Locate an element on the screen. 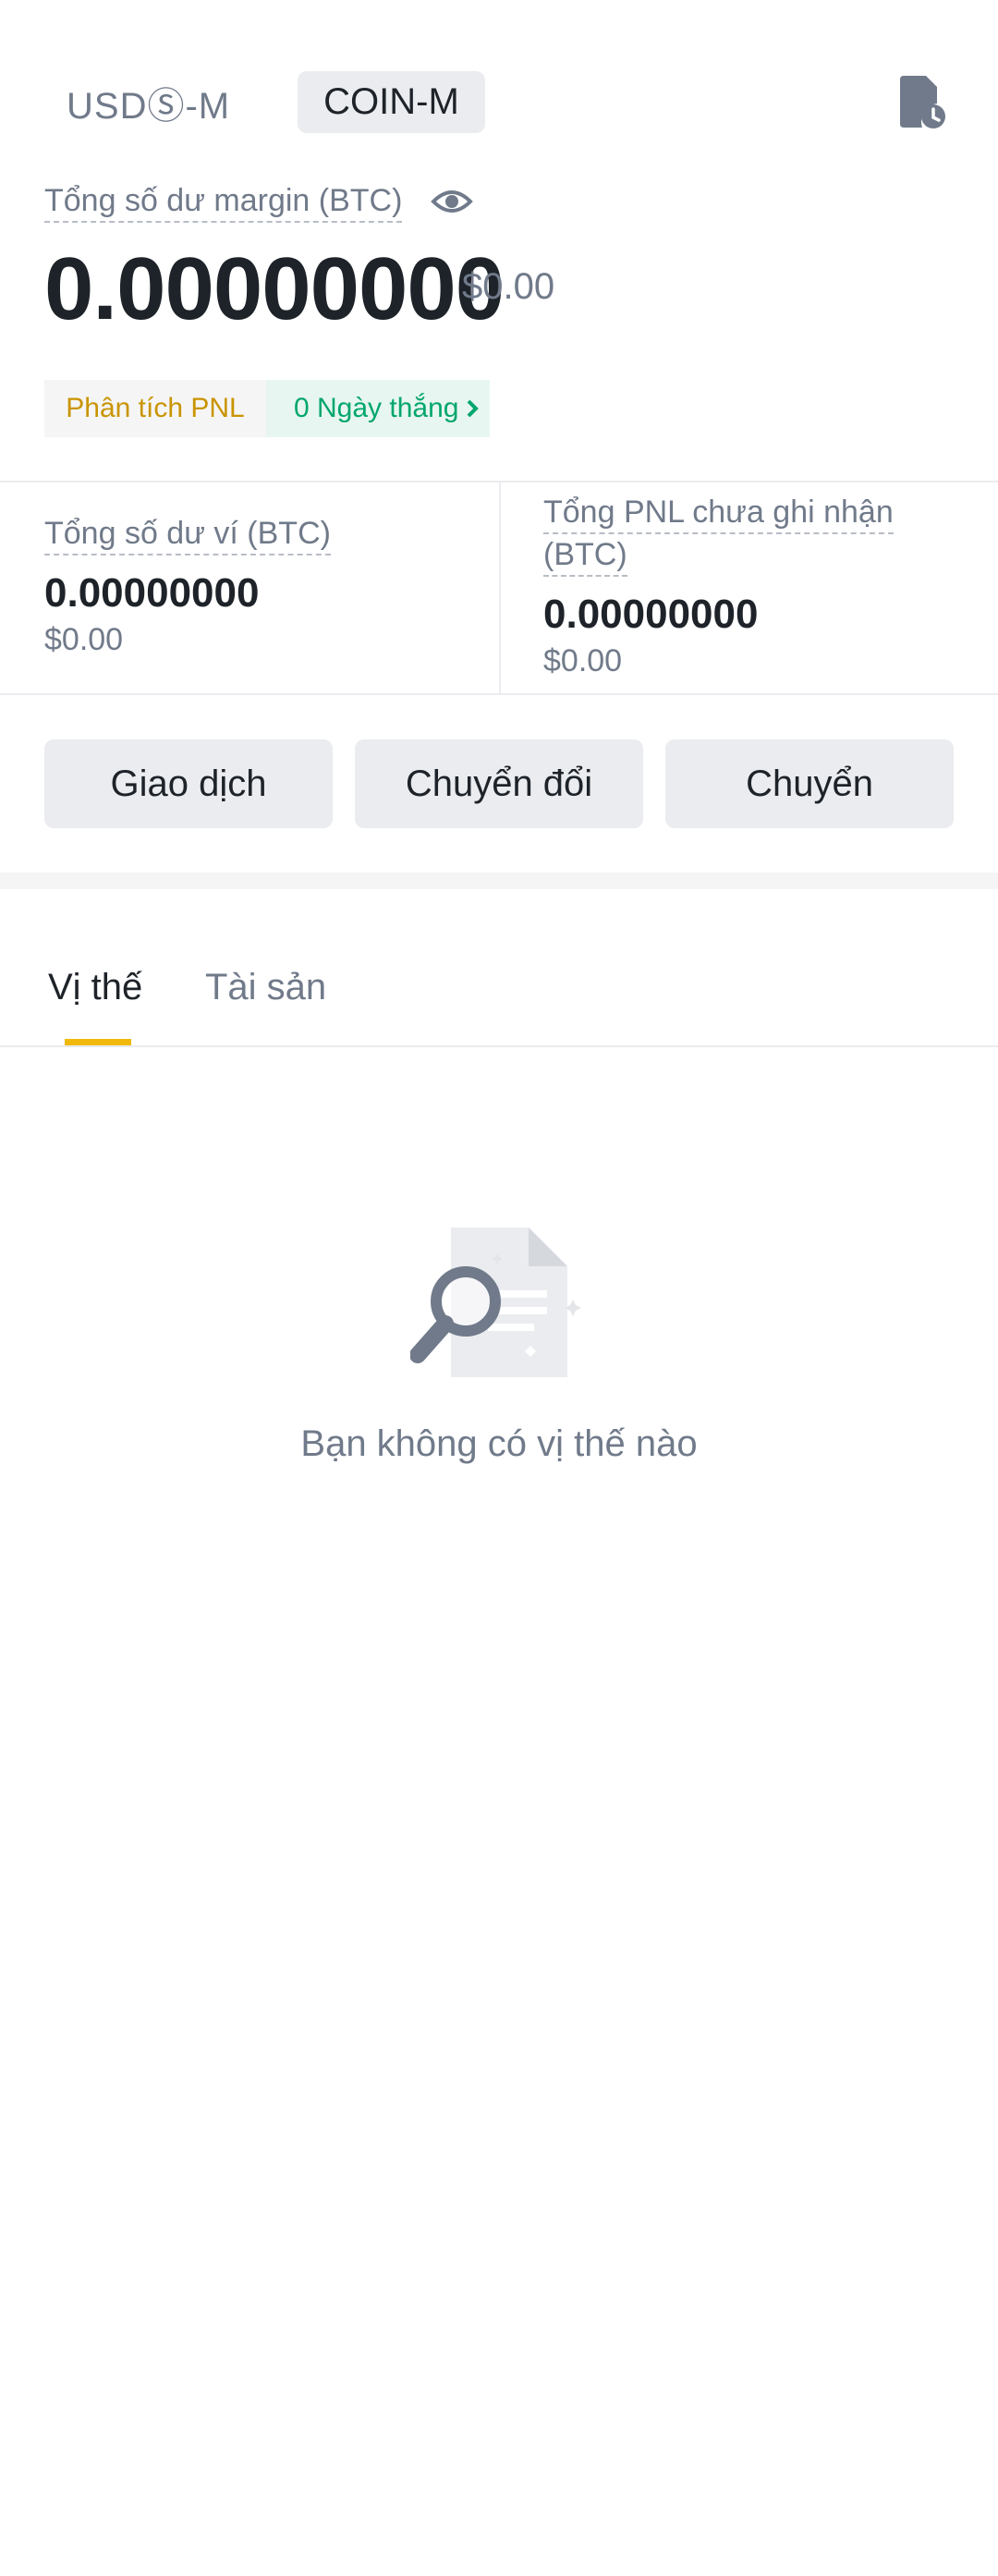  unrealized-pnl-value: 0.00000000 is located at coordinates (651, 614).